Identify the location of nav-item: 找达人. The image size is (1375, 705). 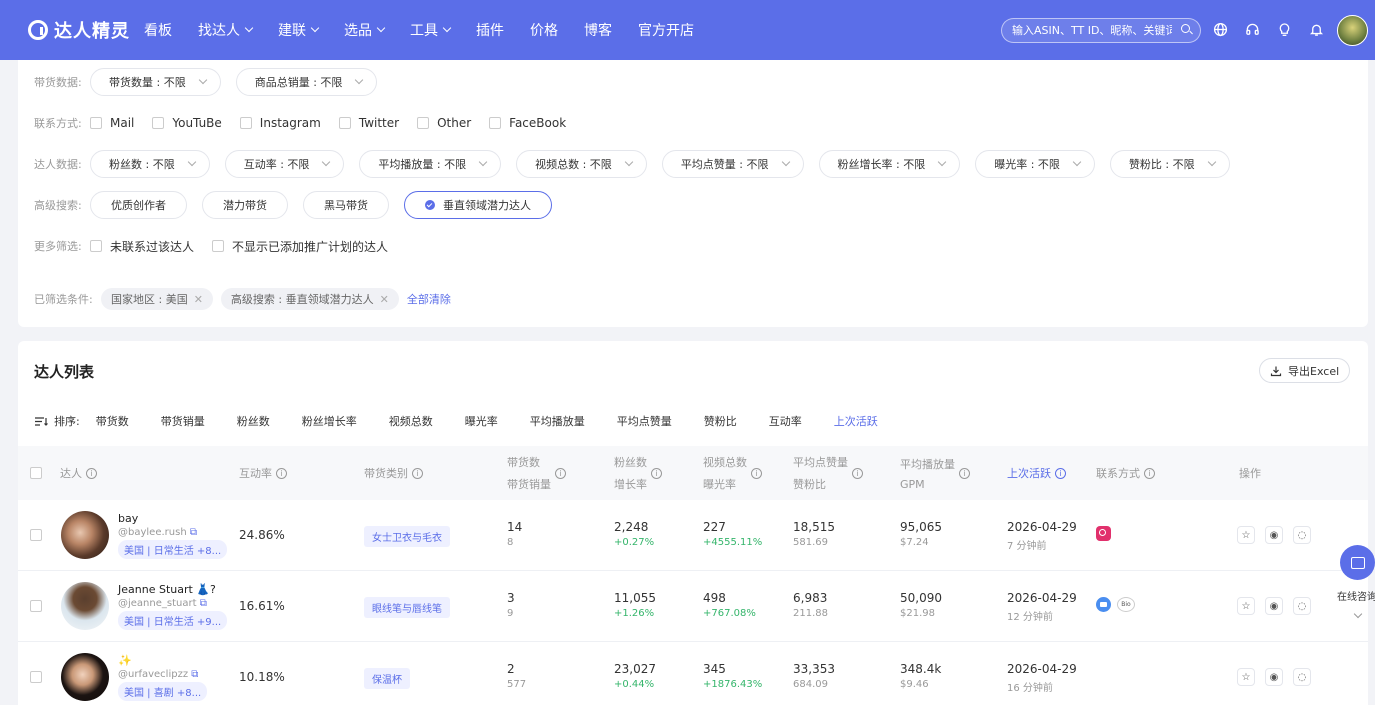
(226, 30).